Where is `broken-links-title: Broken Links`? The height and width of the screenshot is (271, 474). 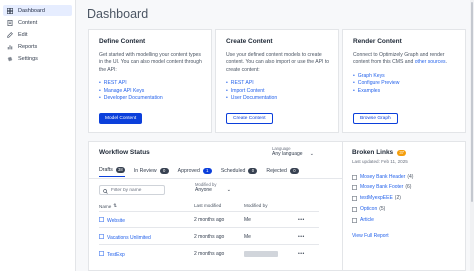
broken-links-title: Broken Links is located at coordinates (373, 152).